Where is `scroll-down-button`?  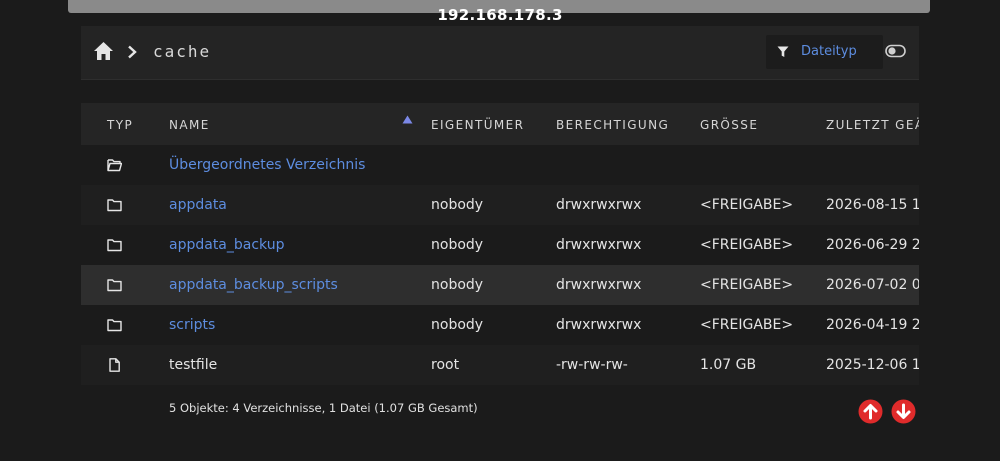
scroll-down-button is located at coordinates (903, 411).